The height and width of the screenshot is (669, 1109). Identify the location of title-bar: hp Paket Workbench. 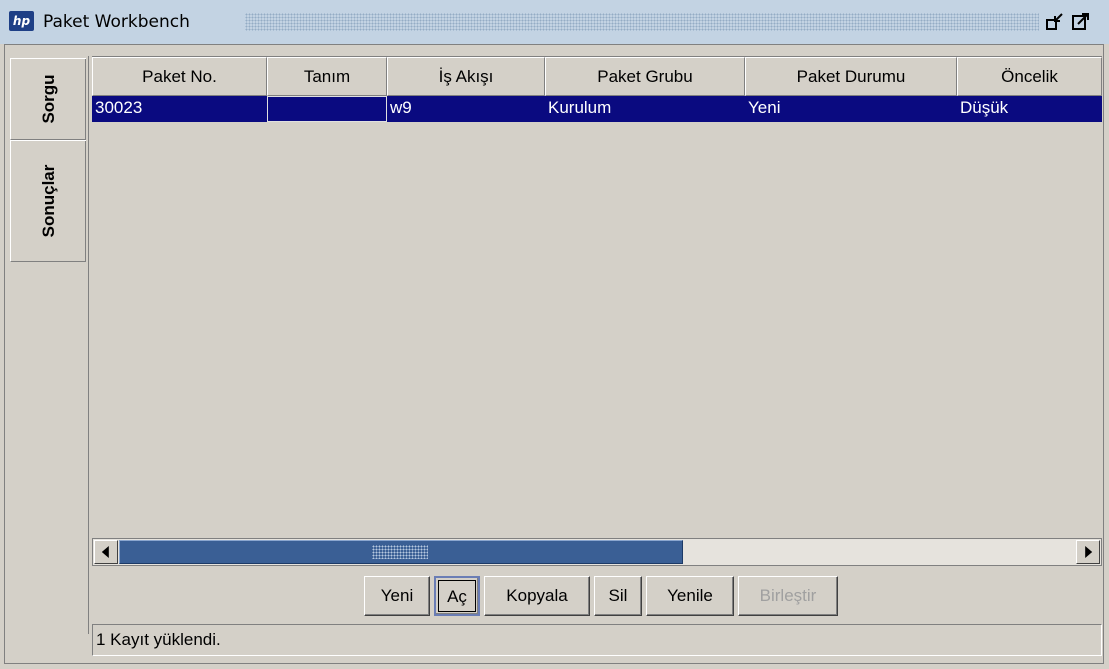
(554, 22).